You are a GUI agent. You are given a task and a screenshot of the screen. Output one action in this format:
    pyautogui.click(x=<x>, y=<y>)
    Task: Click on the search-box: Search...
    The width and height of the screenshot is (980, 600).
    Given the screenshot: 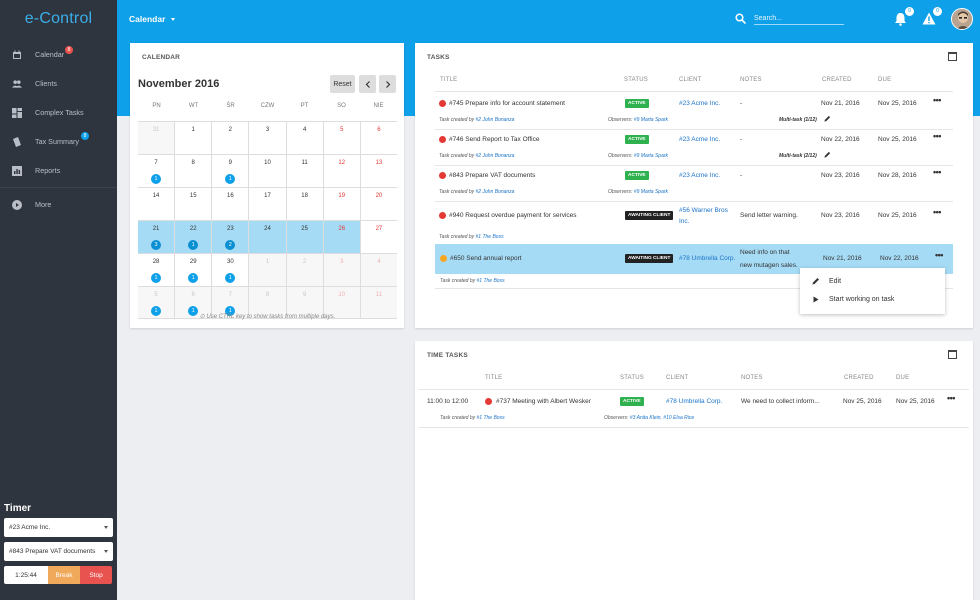 What is the action you would take?
    pyautogui.click(x=789, y=19)
    